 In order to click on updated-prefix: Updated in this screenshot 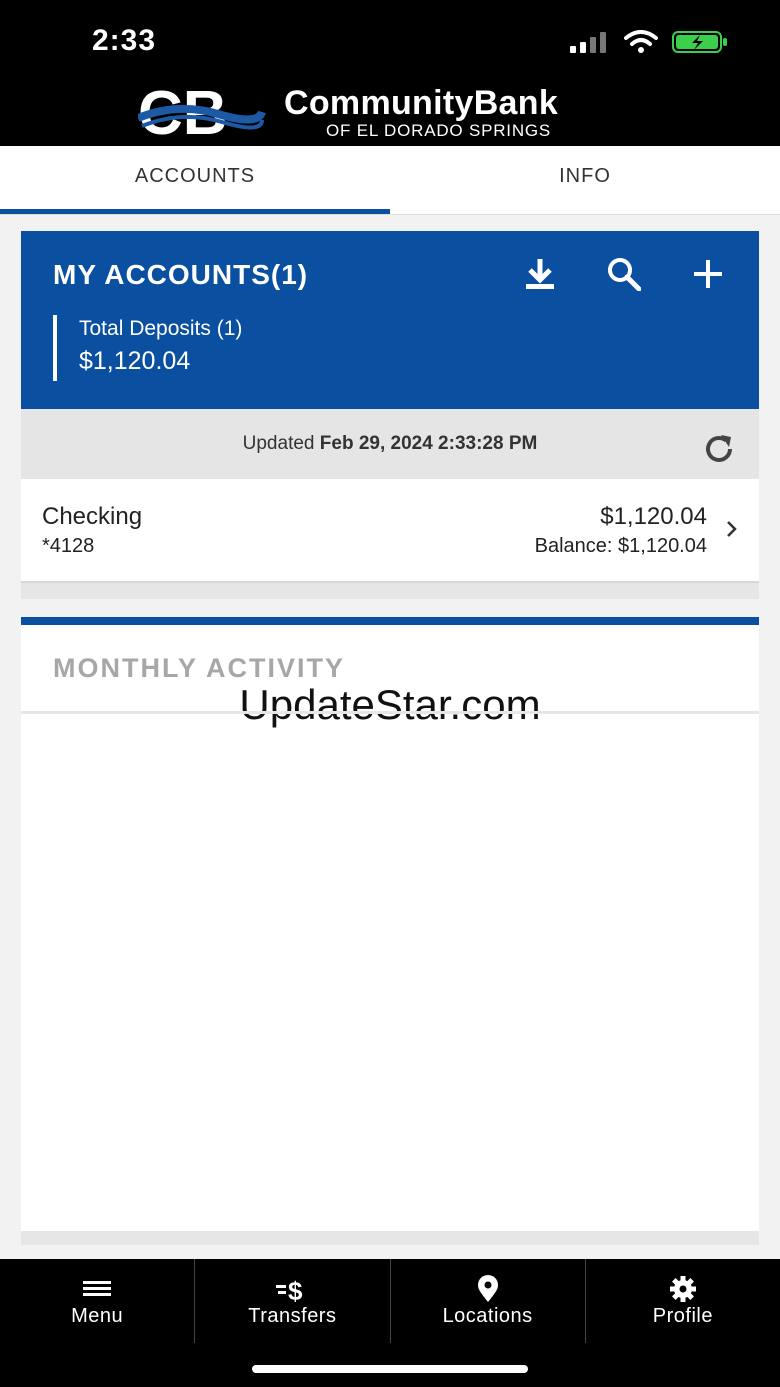, I will do `click(278, 443)`.